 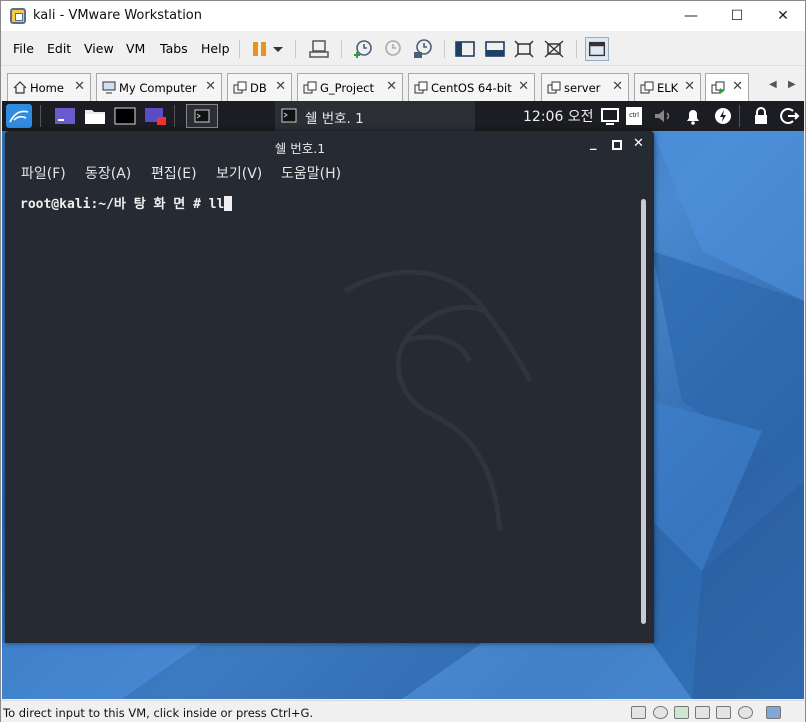 What do you see at coordinates (737, 16) in the screenshot?
I see `maximize-button: ☐` at bounding box center [737, 16].